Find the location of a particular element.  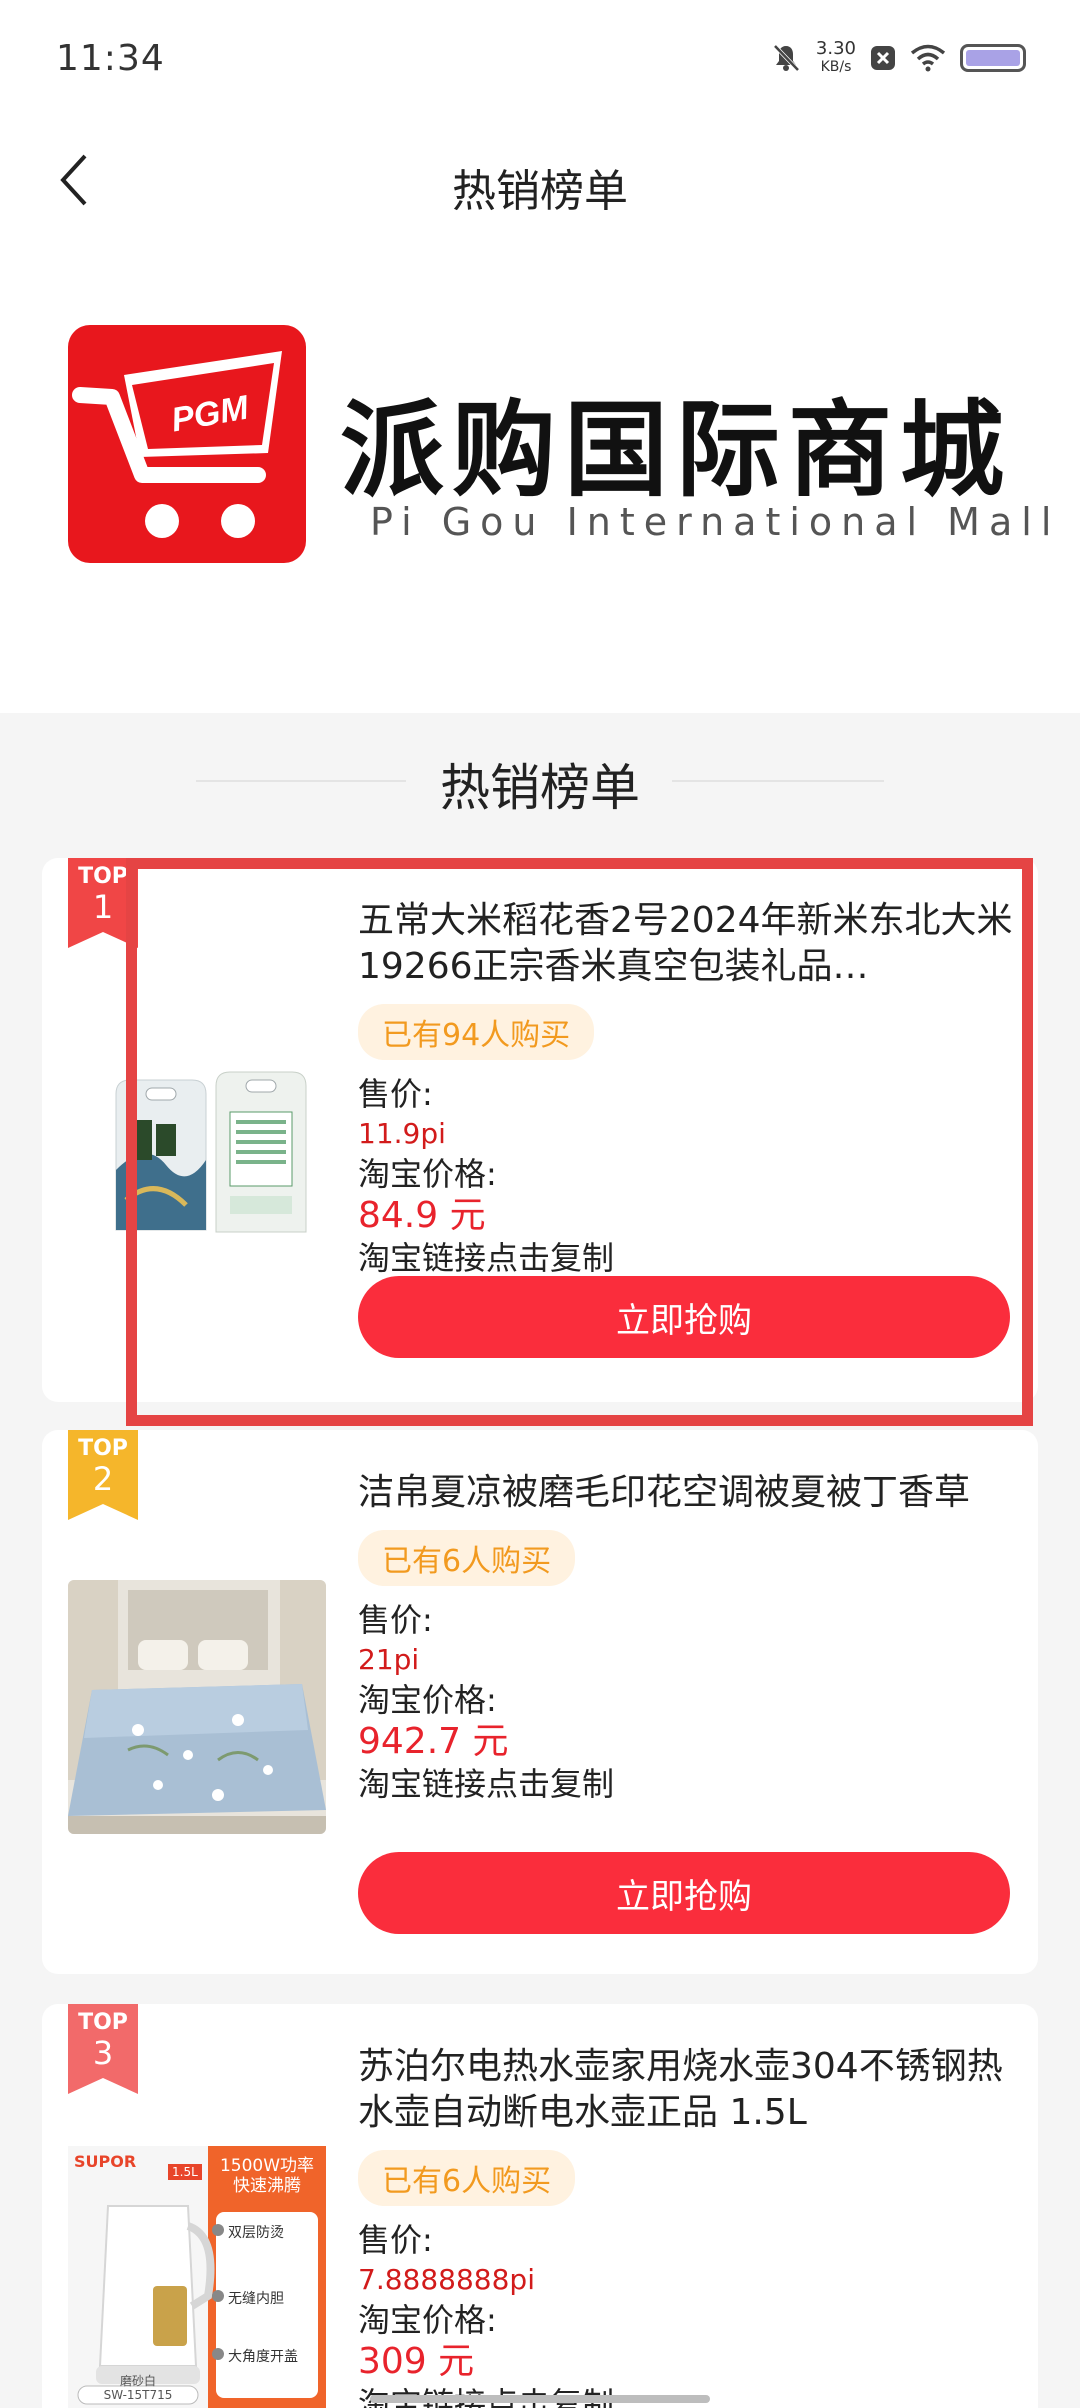

rank-badge-3: TOP 3 is located at coordinates (103, 2049).